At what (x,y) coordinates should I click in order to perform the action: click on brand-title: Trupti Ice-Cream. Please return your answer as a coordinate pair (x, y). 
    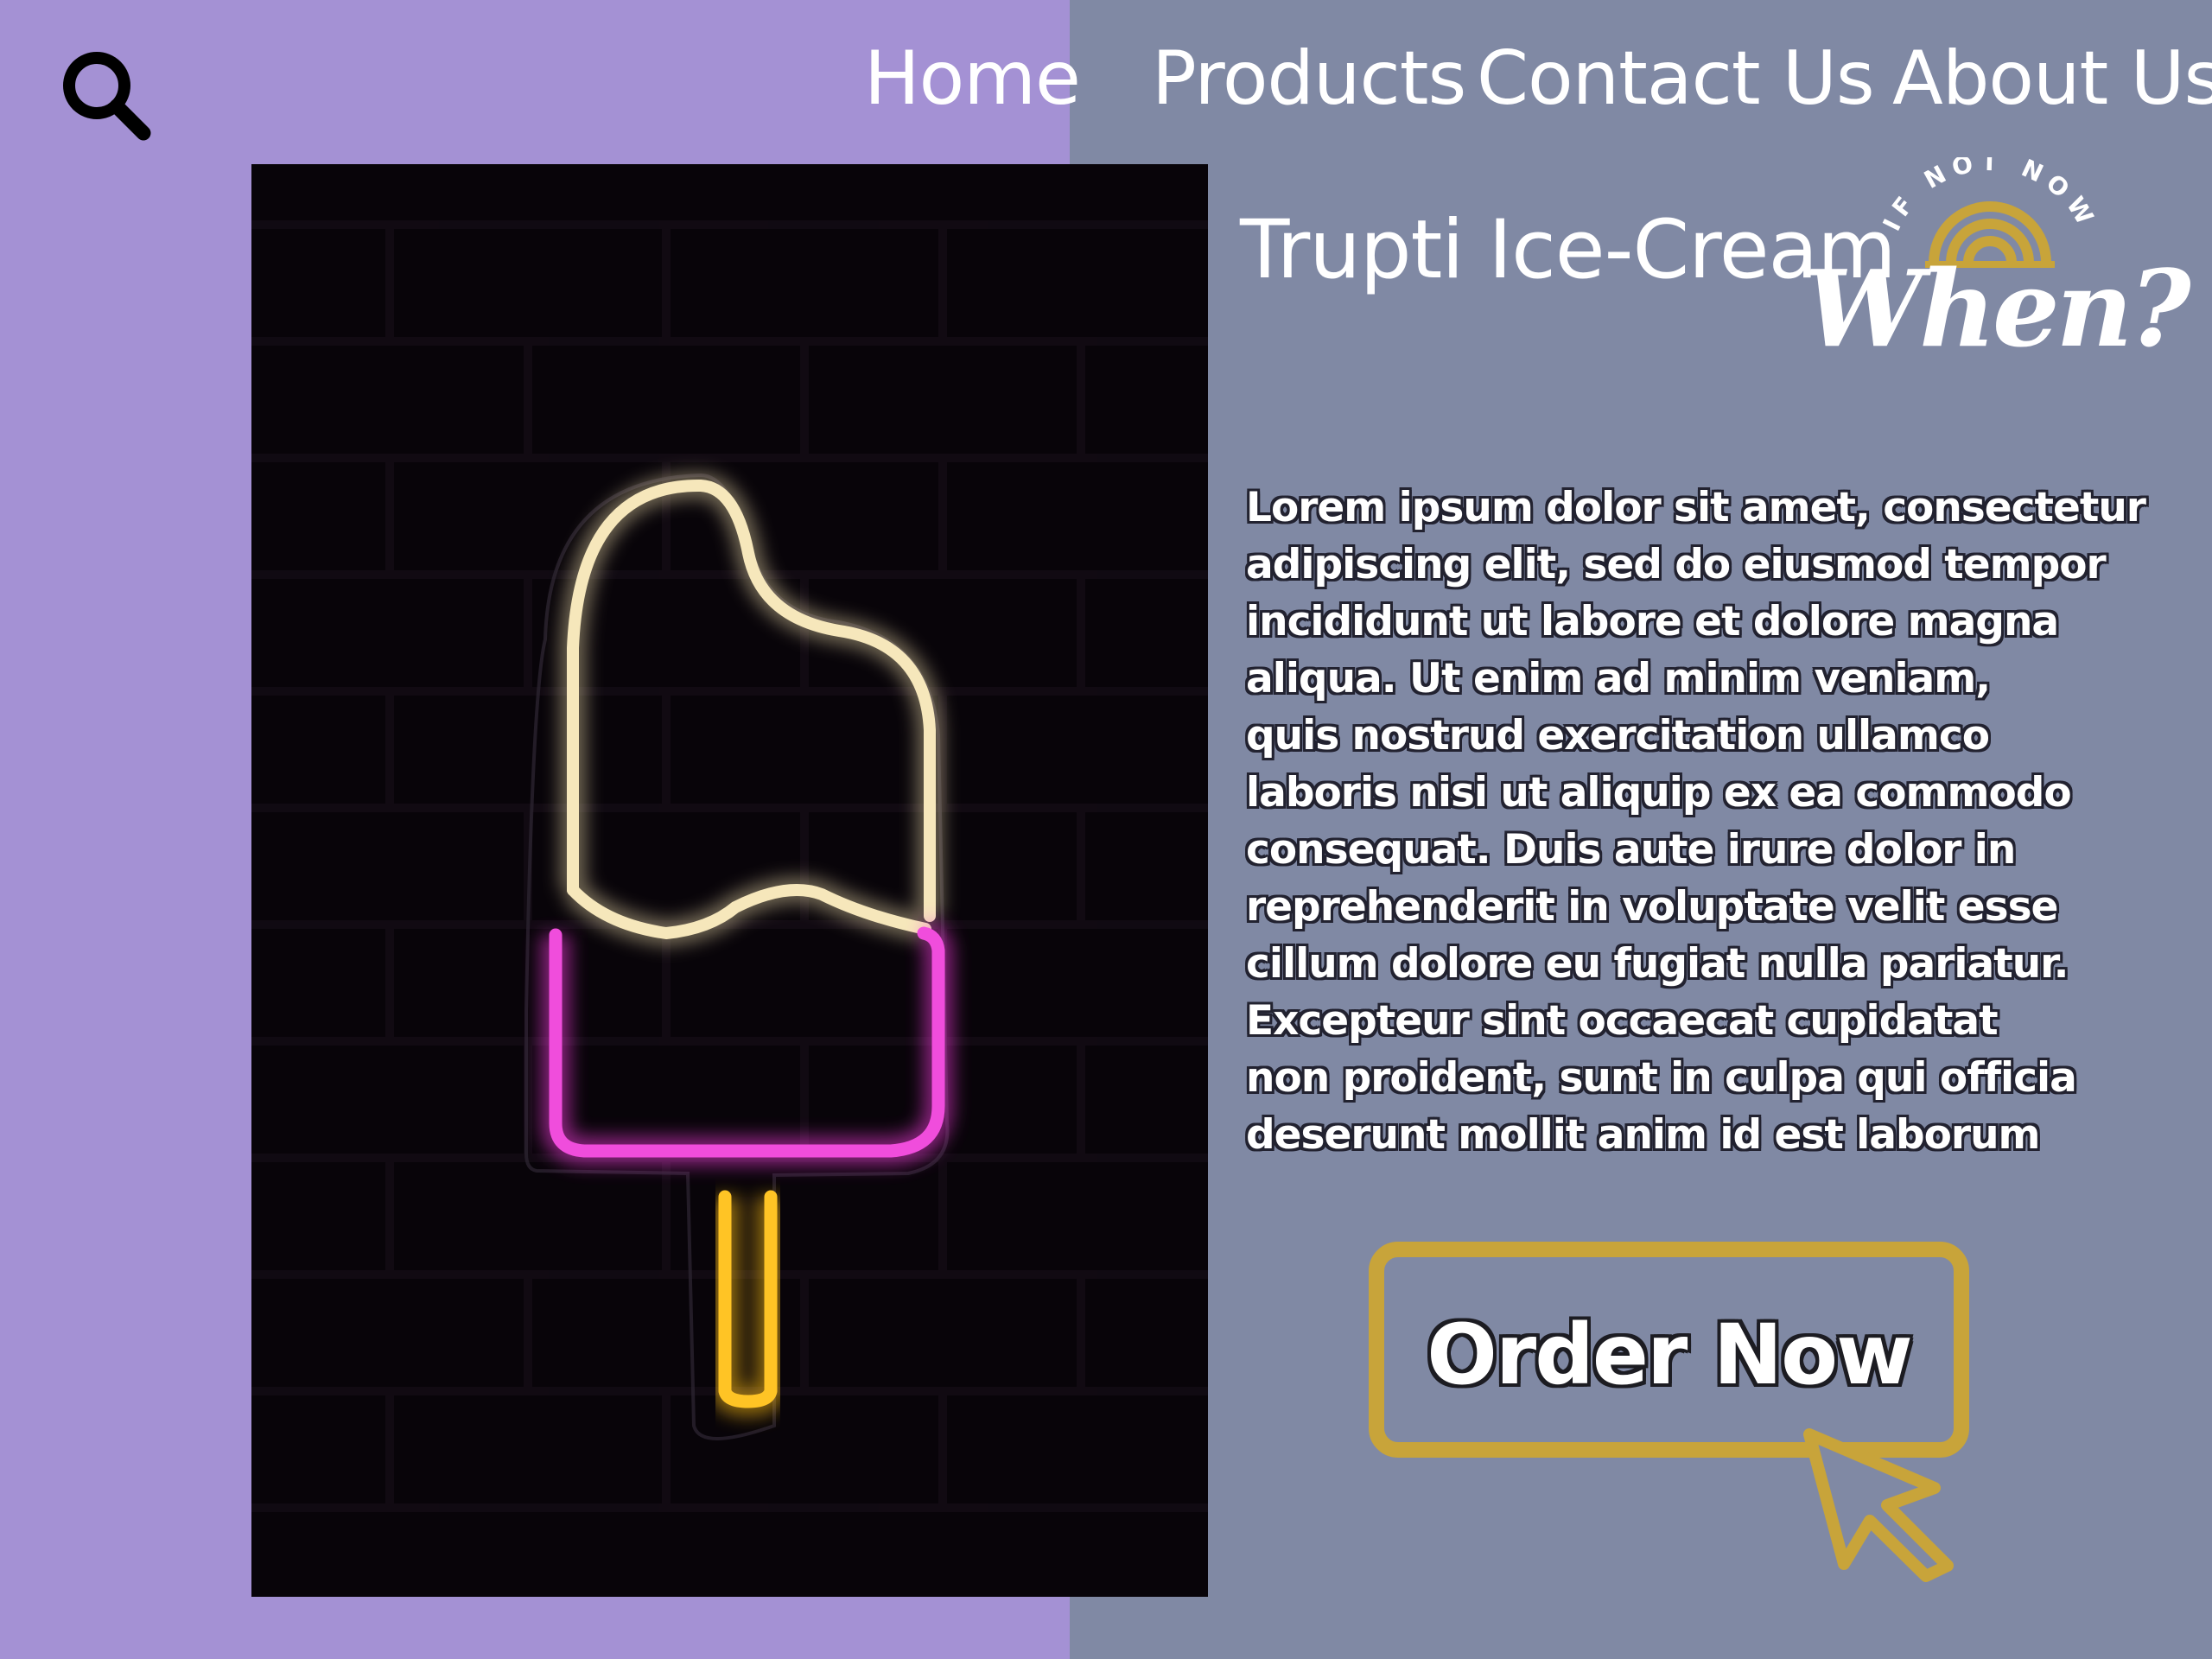
    Looking at the image, I should click on (1568, 250).